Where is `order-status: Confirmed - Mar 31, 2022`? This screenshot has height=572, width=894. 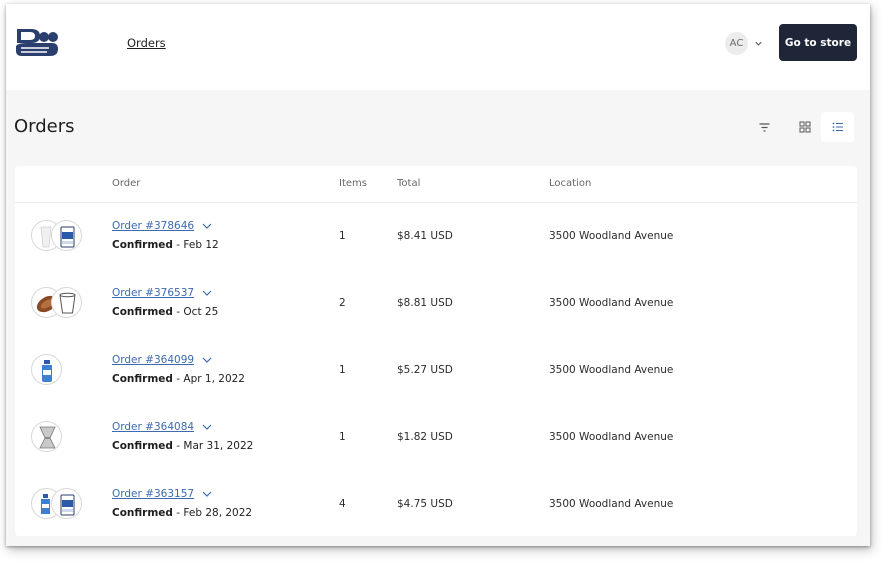 order-status: Confirmed - Mar 31, 2022 is located at coordinates (182, 446).